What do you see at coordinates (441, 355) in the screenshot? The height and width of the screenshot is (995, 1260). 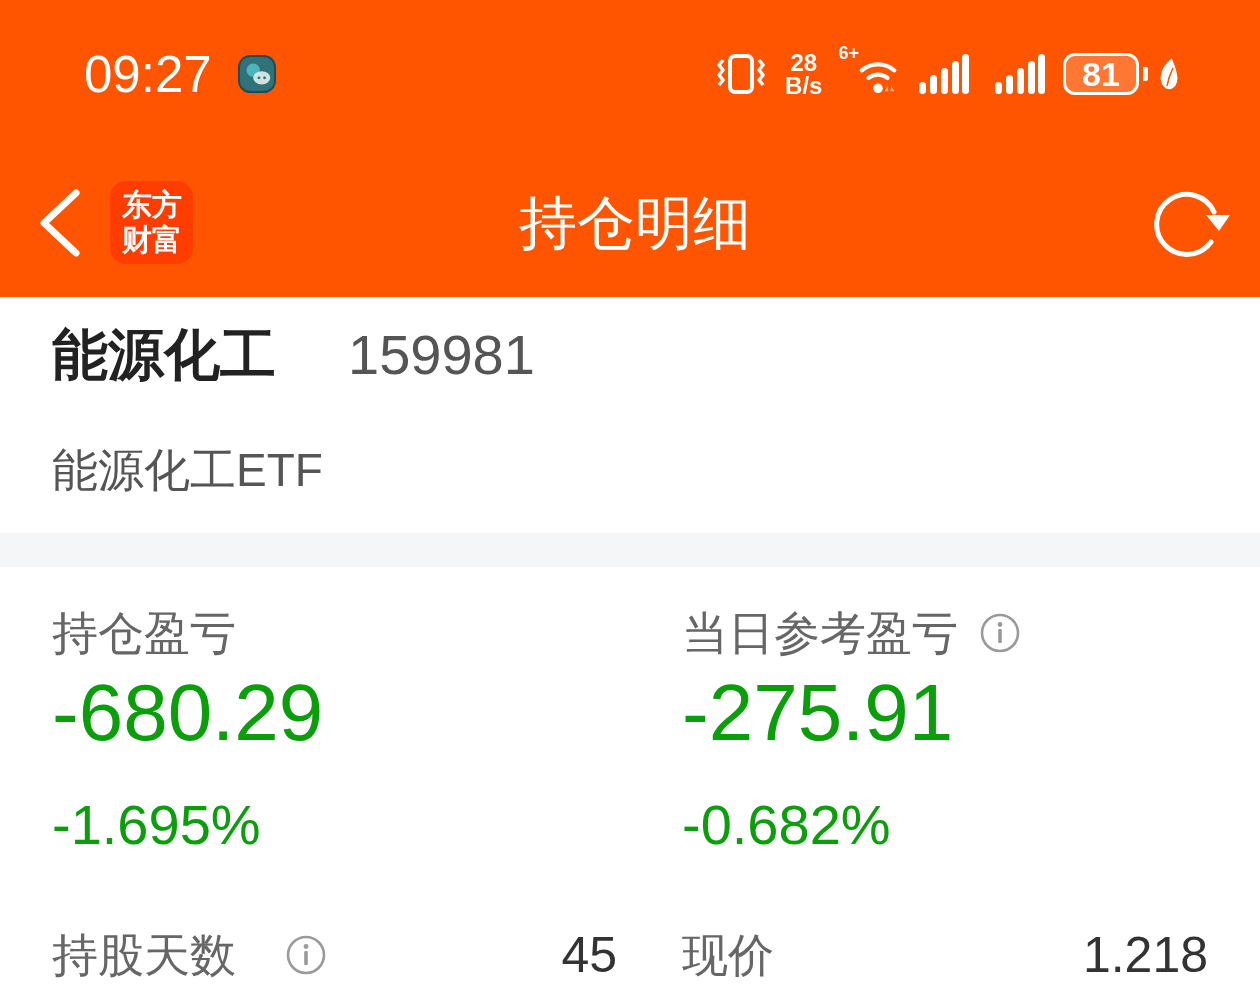 I see `security-code: 159981` at bounding box center [441, 355].